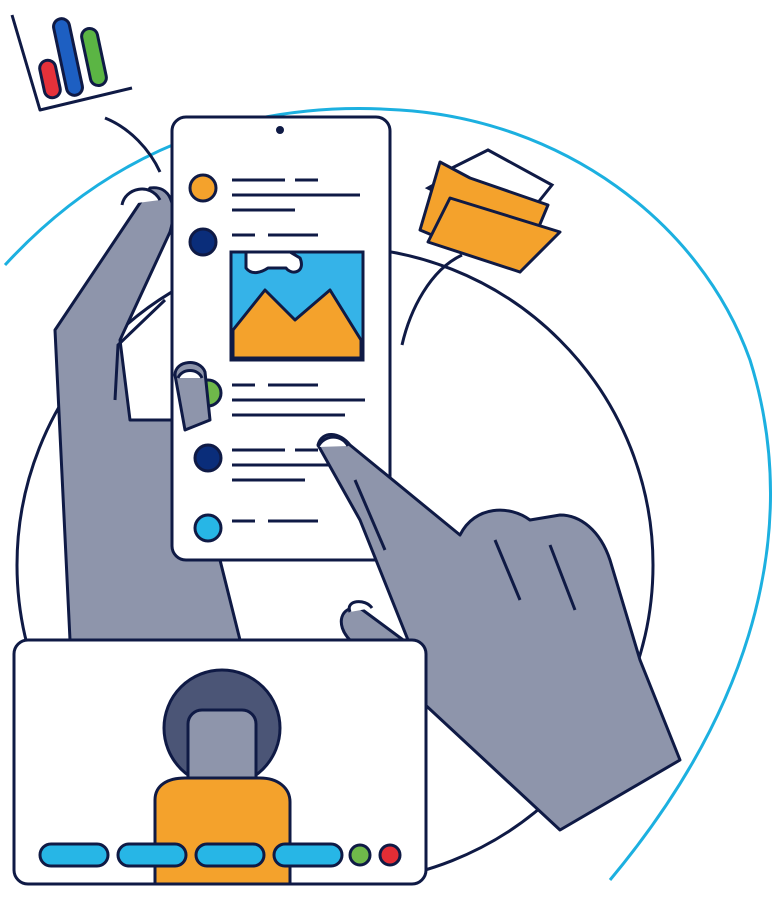  What do you see at coordinates (220, 762) in the screenshot?
I see `video-call-window` at bounding box center [220, 762].